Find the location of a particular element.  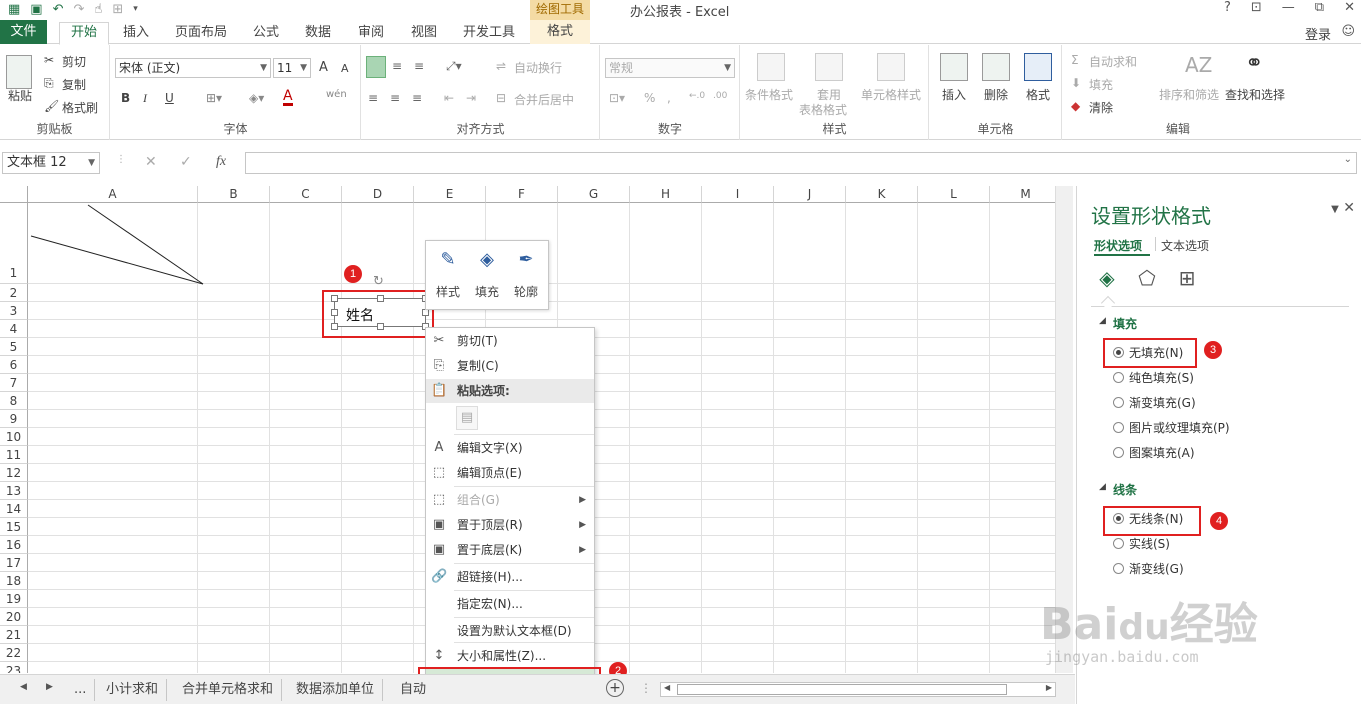

scissors-icon: ✂ is located at coordinates (439, 340).